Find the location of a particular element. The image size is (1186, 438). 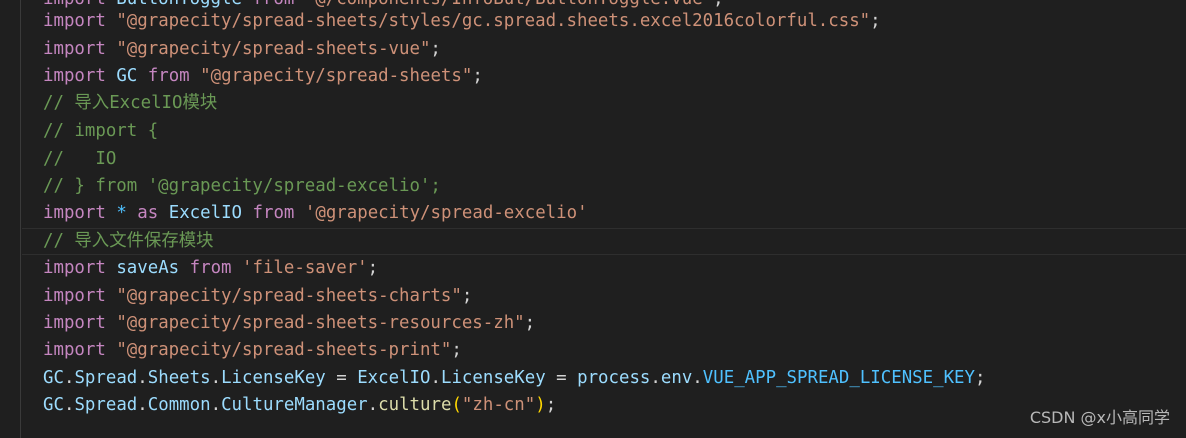

code-line-2: import "@grapecity/spread-sheets-vue"; is located at coordinates (242, 49).